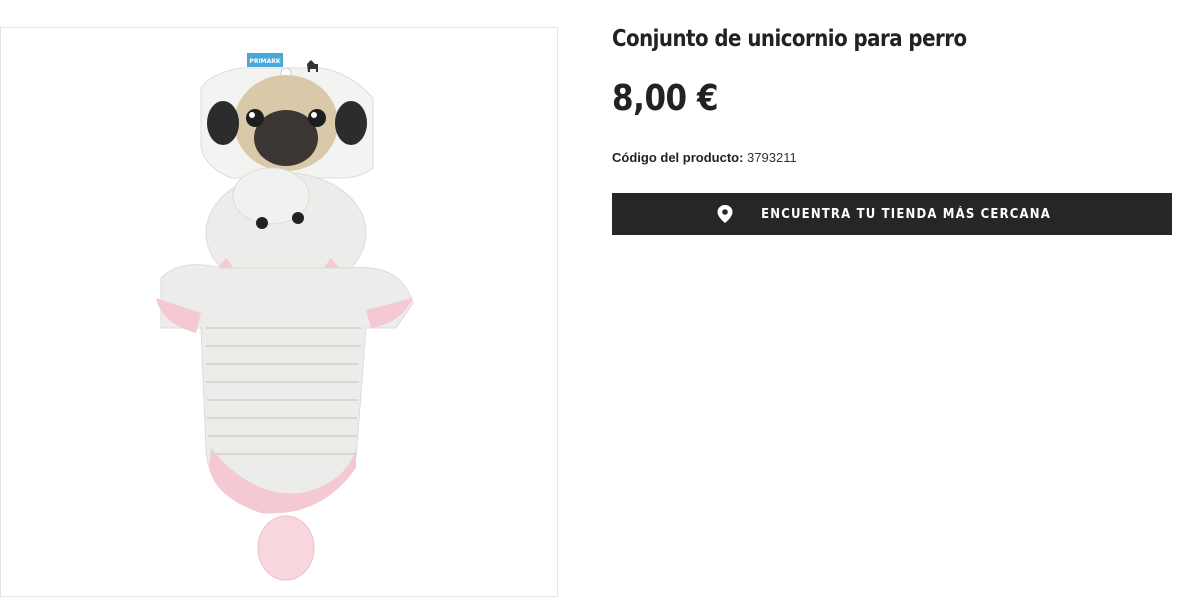 The width and height of the screenshot is (1179, 597). What do you see at coordinates (678, 157) in the screenshot?
I see `product-code-label: Código del producto:` at bounding box center [678, 157].